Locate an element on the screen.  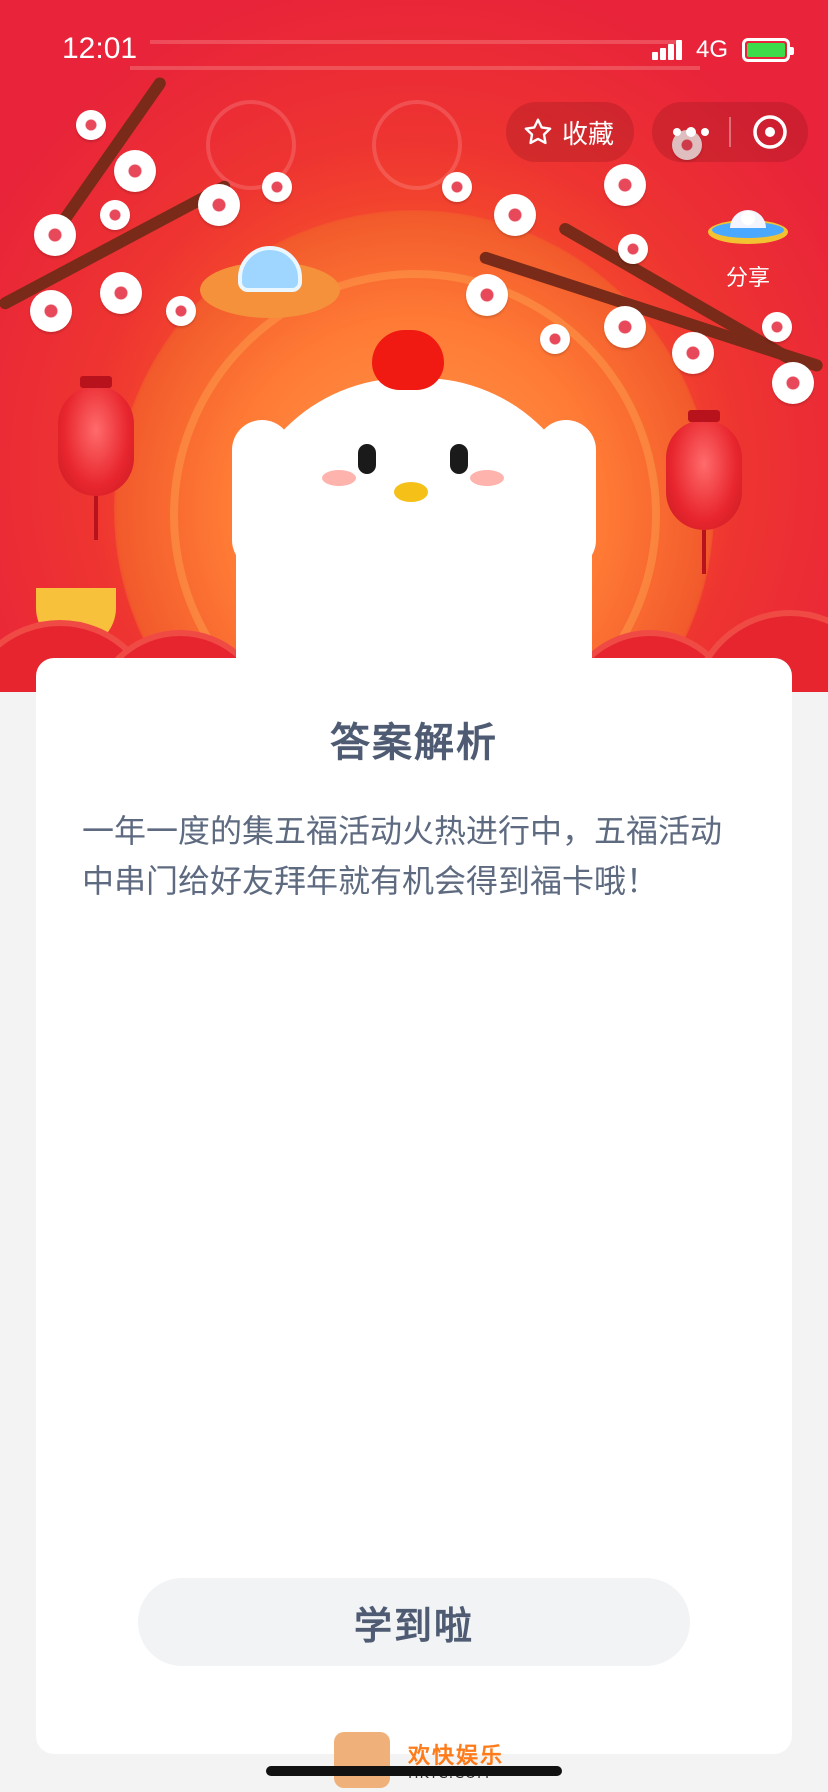
chick-comb is located at coordinates (408, 360).